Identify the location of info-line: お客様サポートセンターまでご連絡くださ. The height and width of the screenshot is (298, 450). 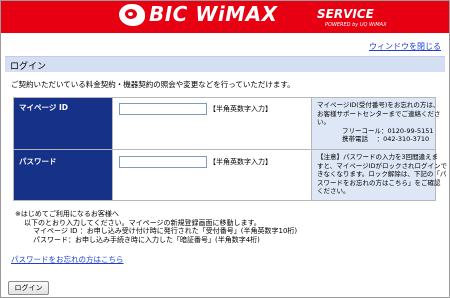
(379, 113).